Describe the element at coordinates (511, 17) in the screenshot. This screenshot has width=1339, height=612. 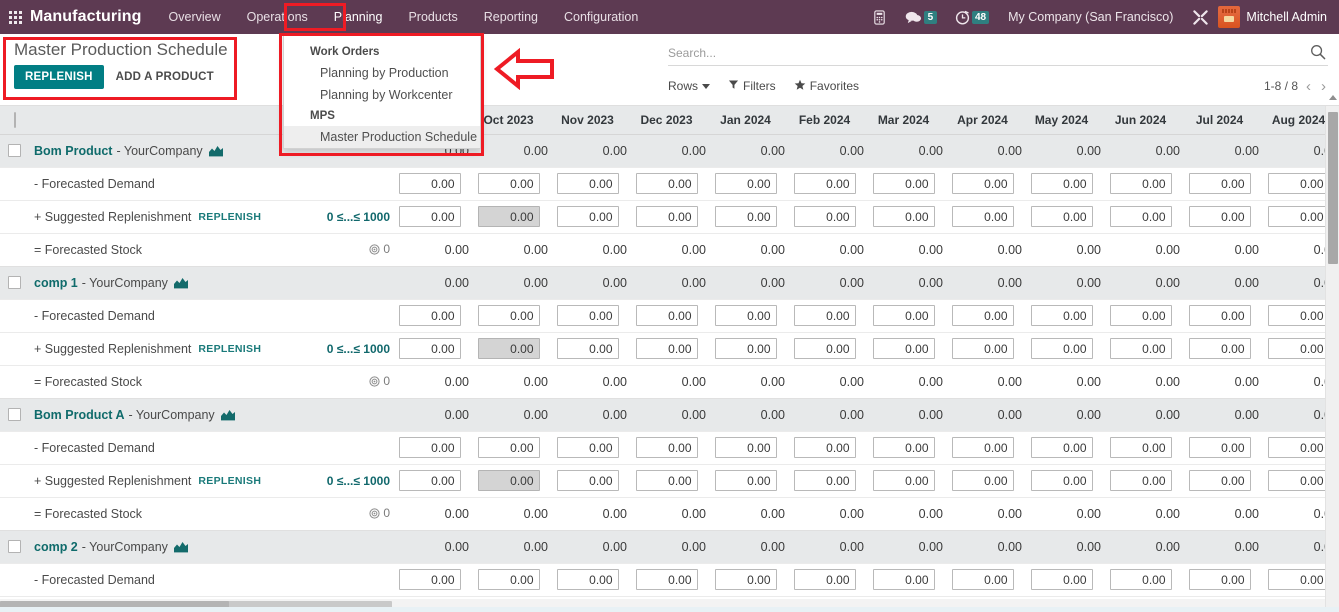
I see `nav-item-reporting: Reporting` at that location.